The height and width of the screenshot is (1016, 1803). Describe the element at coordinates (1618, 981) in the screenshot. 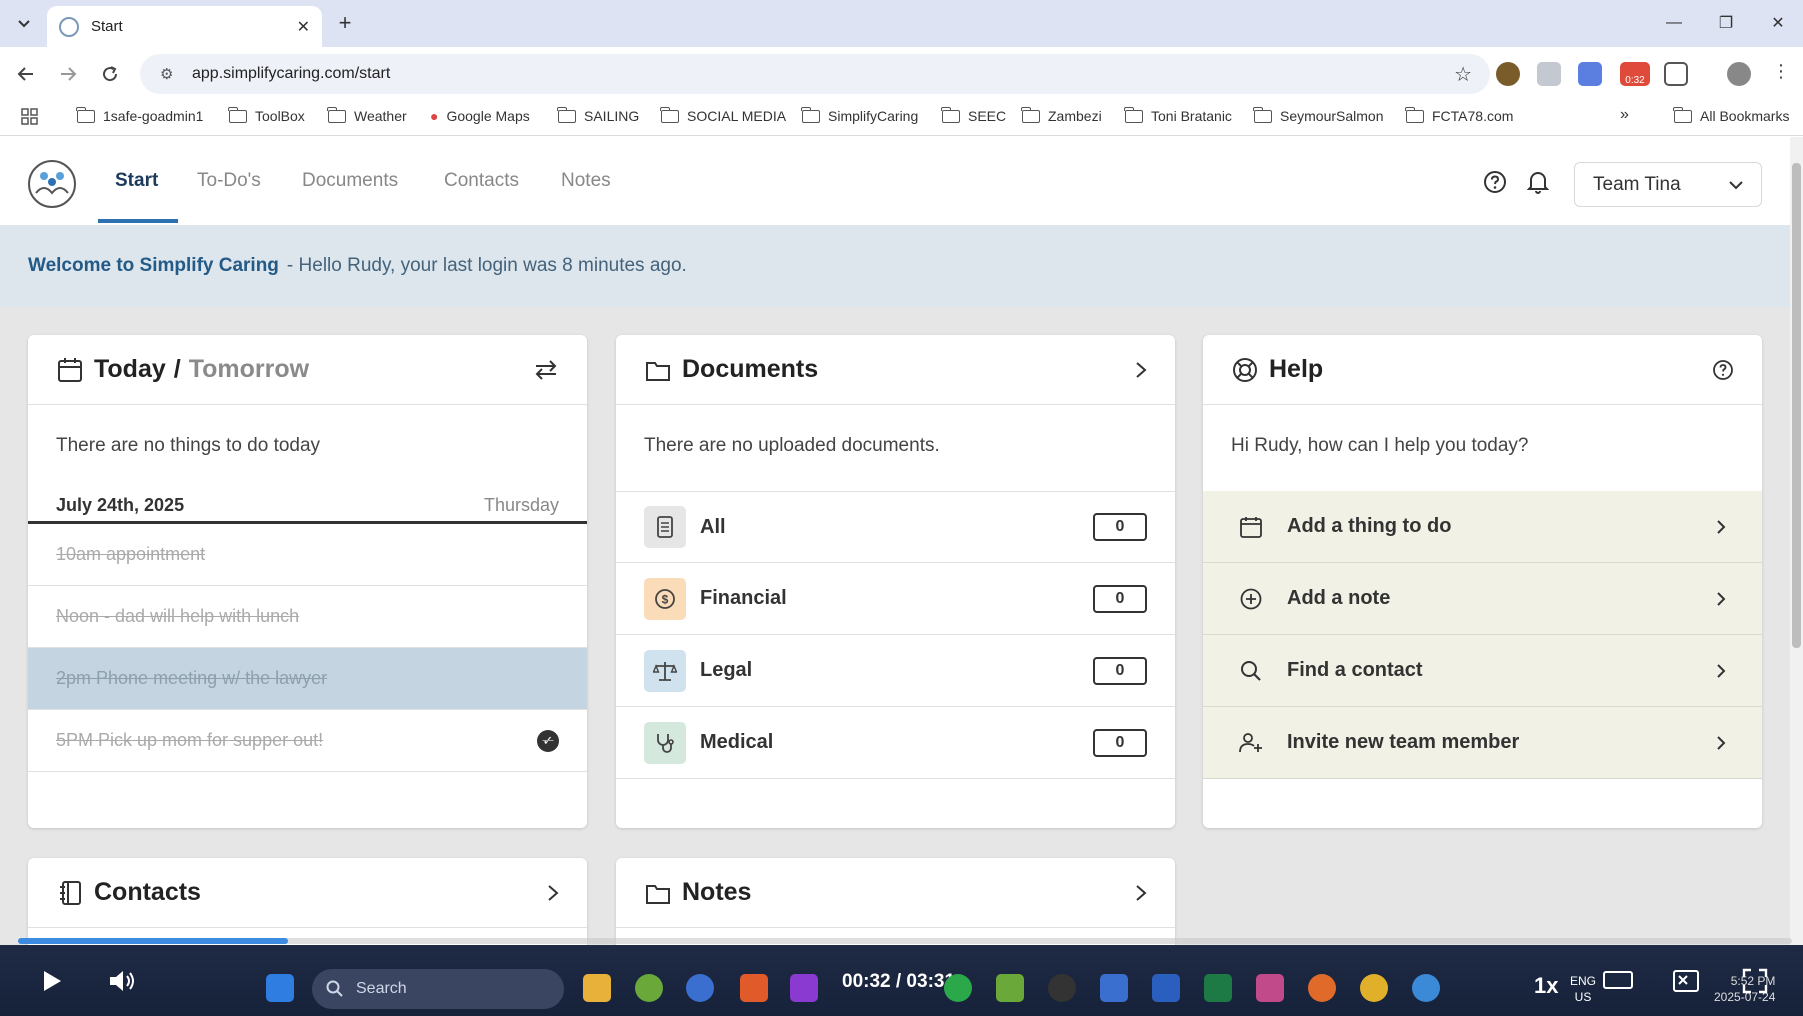

I see `display-icon` at that location.